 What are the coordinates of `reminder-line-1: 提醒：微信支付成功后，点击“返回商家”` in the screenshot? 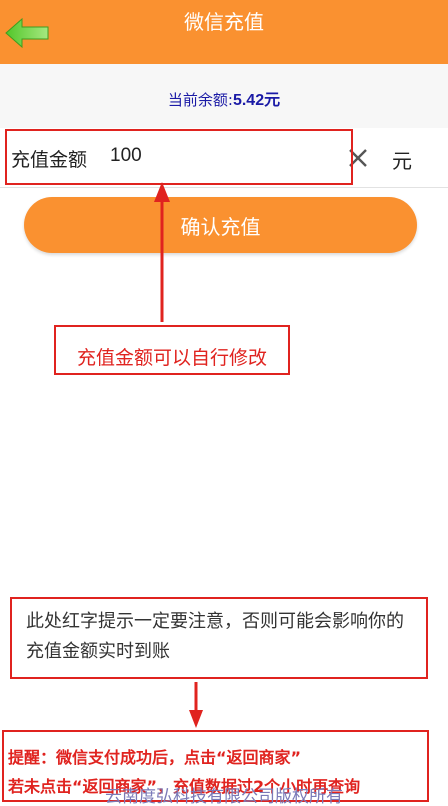 It's located at (155, 757).